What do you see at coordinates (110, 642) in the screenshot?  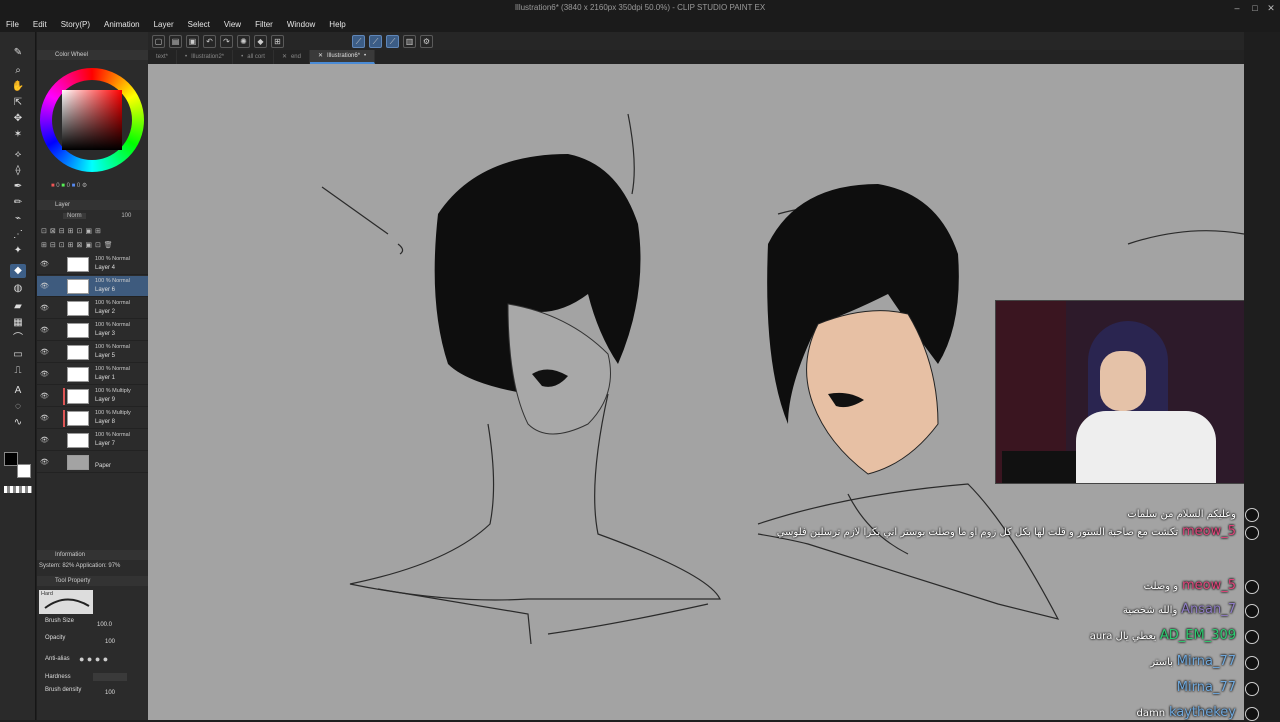 I see `opacity-value: 100` at bounding box center [110, 642].